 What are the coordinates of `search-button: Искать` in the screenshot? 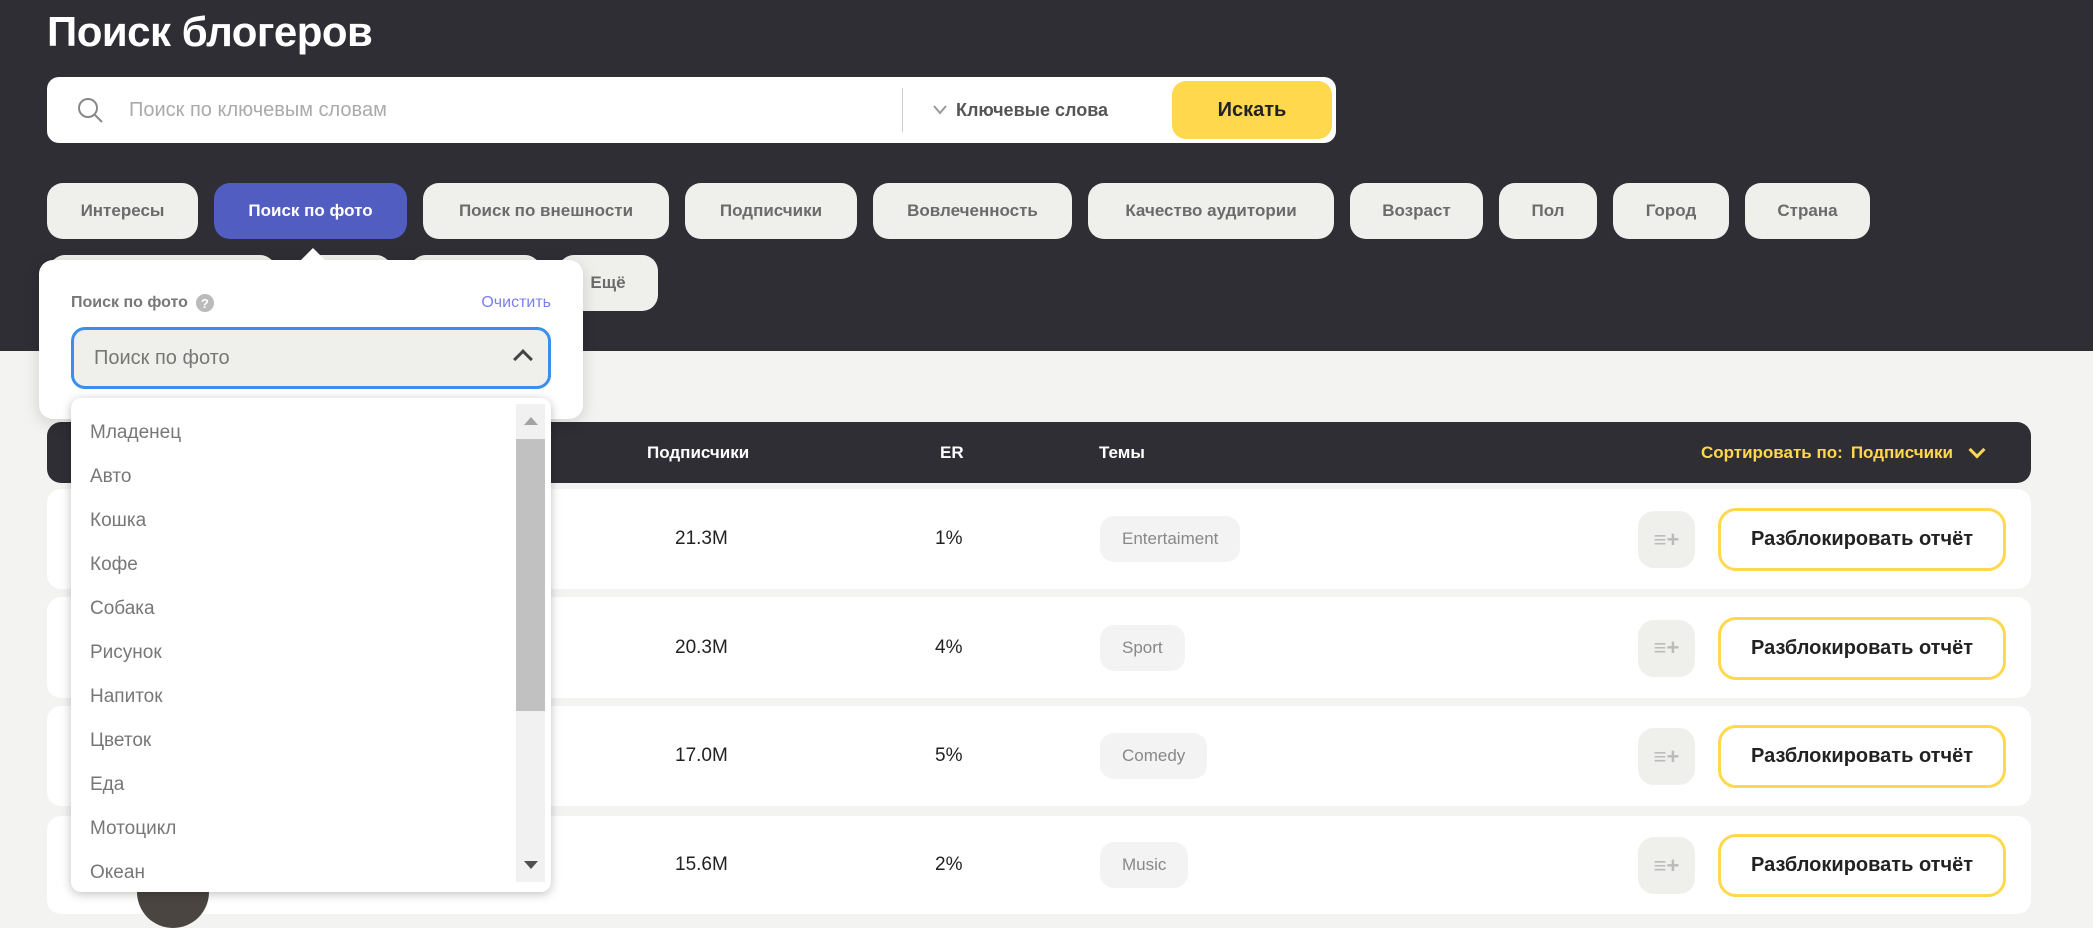 It's located at (1252, 110).